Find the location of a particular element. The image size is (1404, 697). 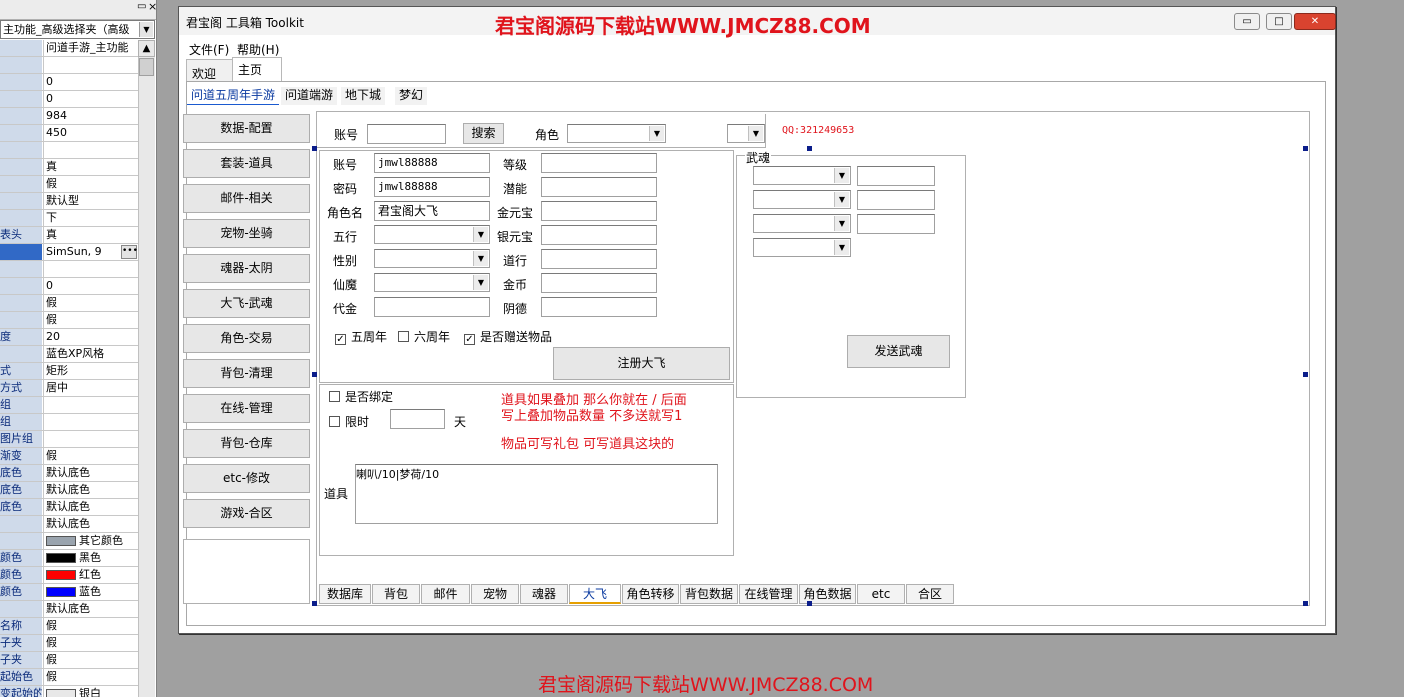

subtab-menghuan: 梦幻 is located at coordinates (411, 96).